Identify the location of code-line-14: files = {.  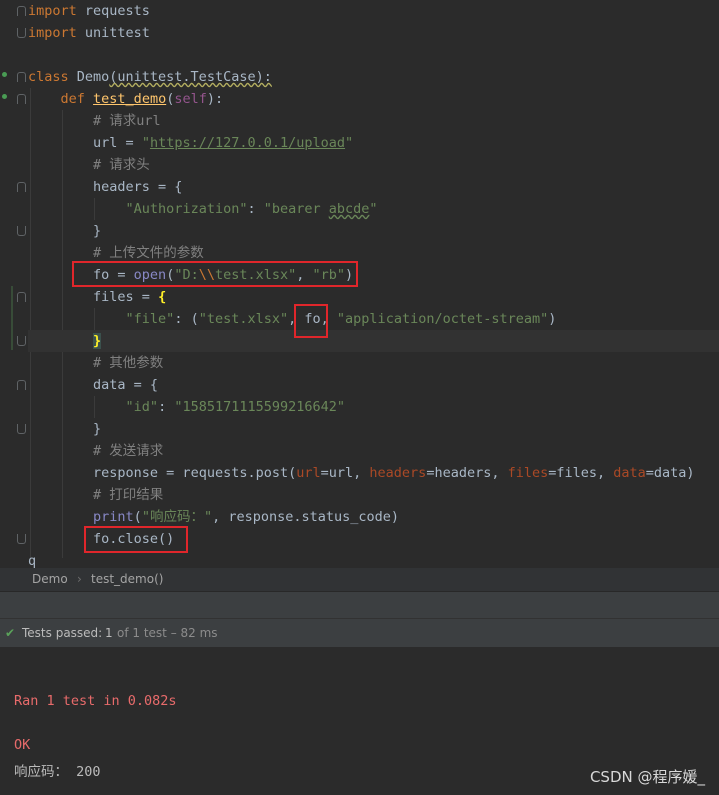
(373, 297).